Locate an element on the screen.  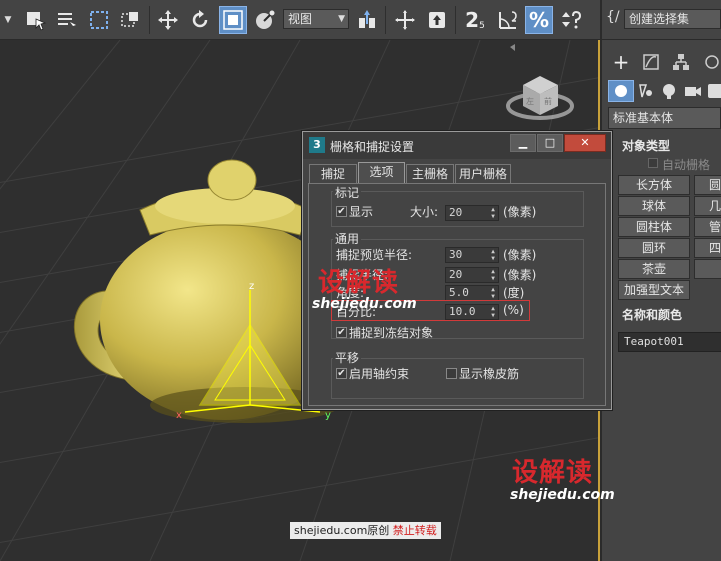
hierarchy-icon is located at coordinates (681, 62).